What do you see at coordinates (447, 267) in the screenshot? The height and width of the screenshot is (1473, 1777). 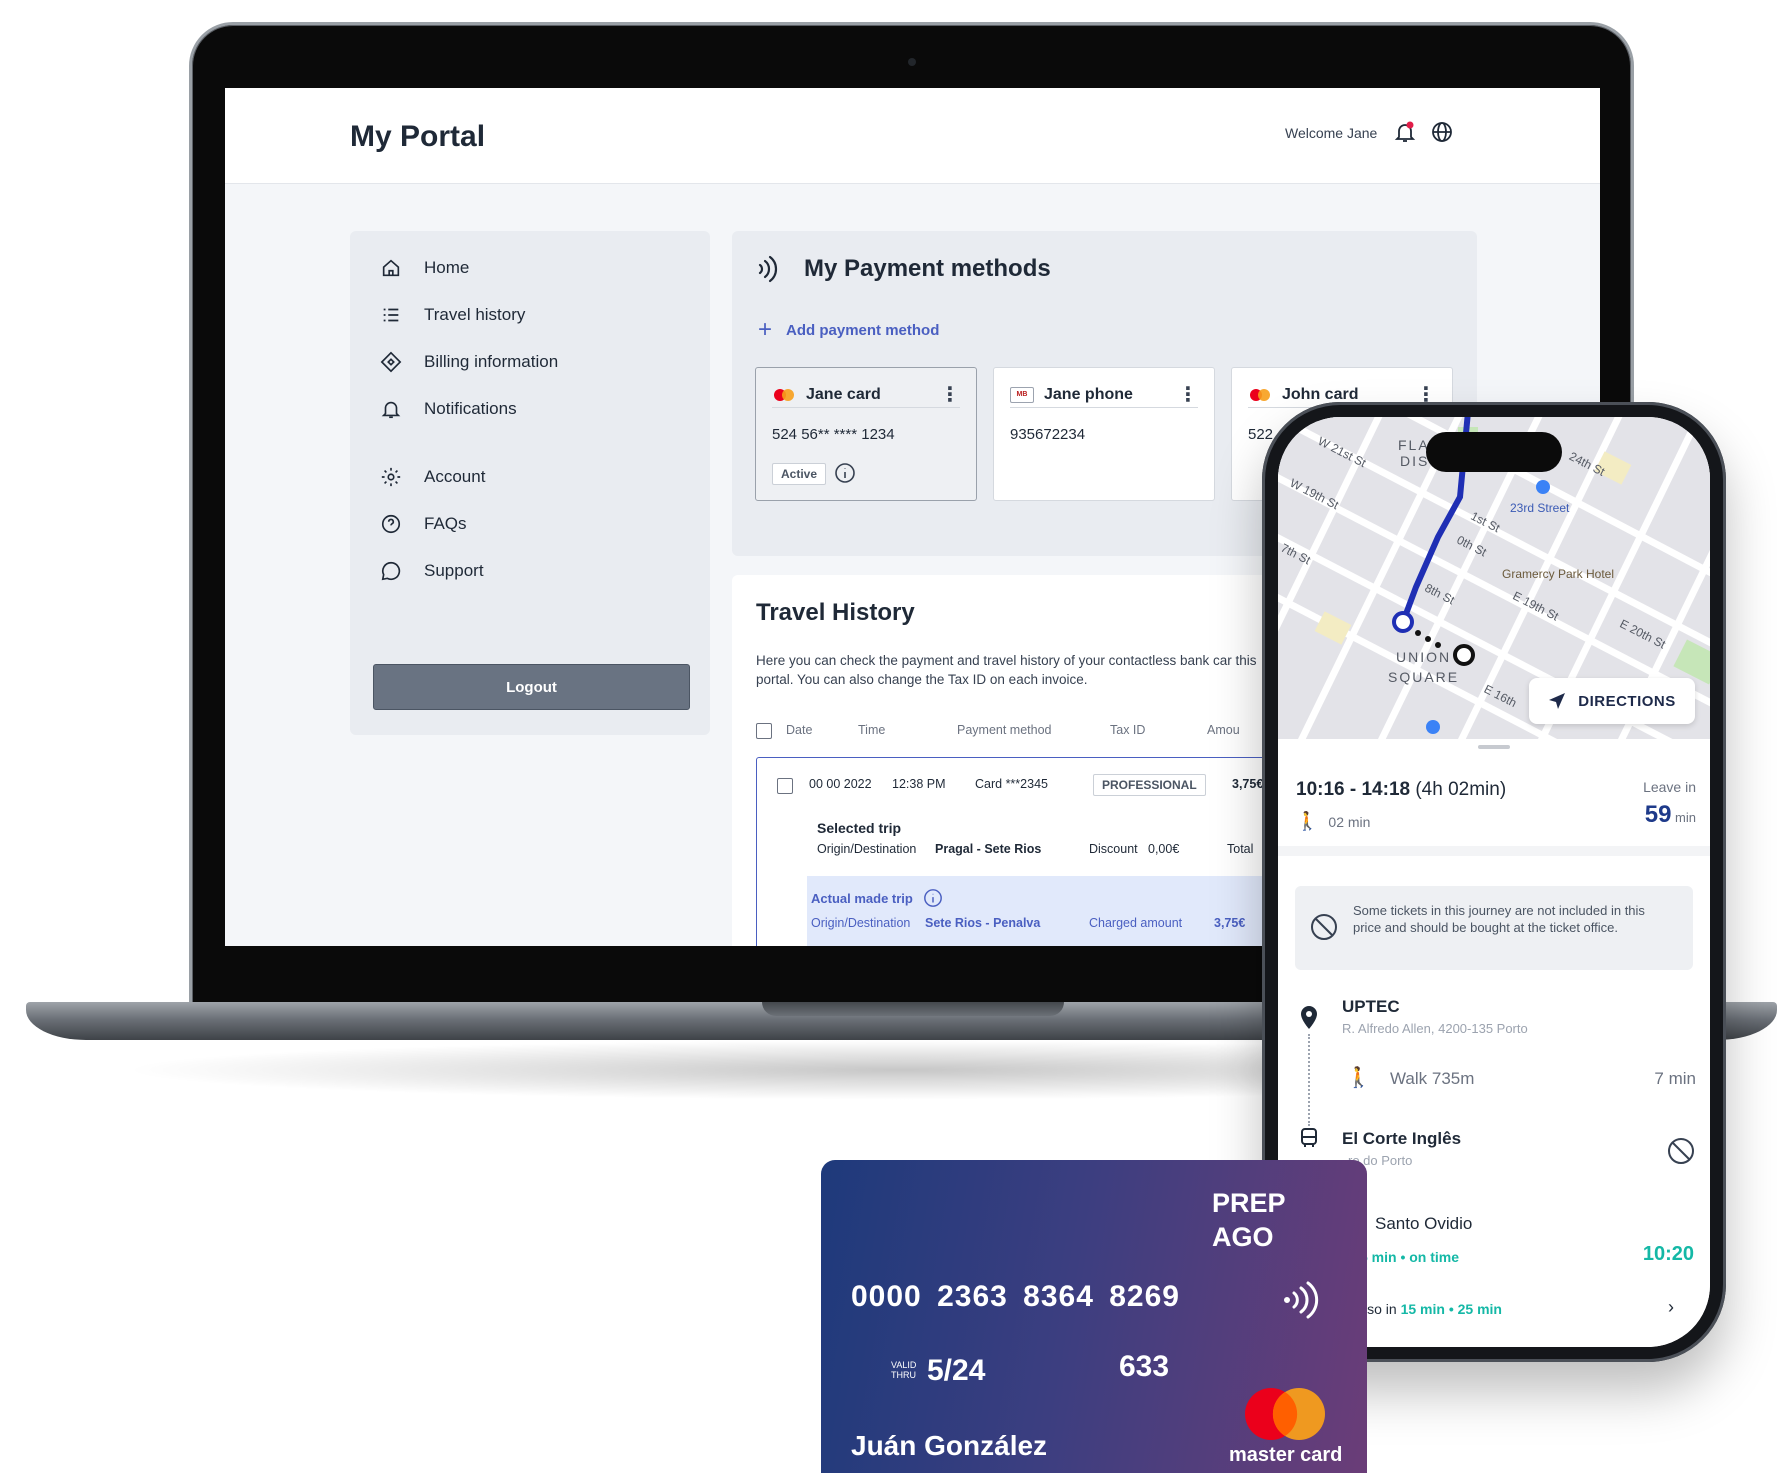 I see `sidebar-item-label: Home` at bounding box center [447, 267].